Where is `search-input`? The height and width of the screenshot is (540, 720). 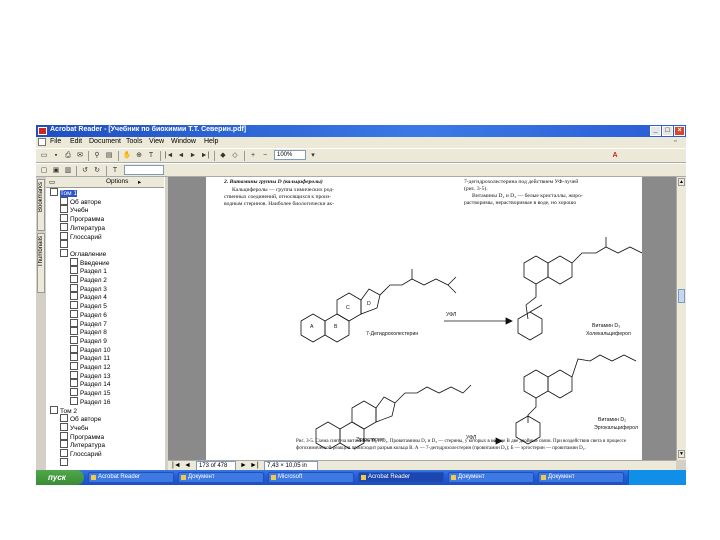 search-input is located at coordinates (144, 170).